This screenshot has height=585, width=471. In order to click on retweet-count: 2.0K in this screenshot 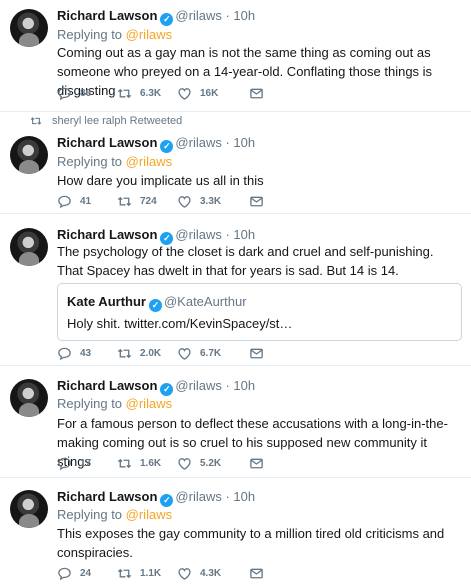, I will do `click(151, 353)`.